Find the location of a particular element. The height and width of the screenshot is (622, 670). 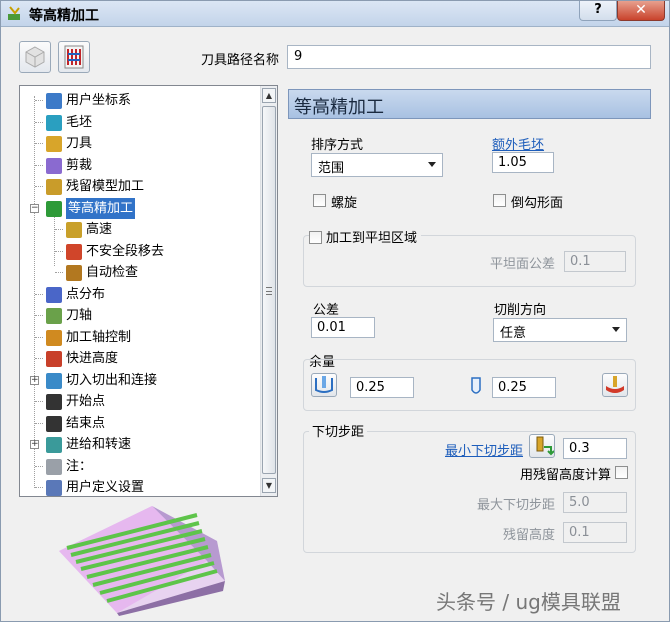

component-allowance-icon is located at coordinates (615, 384).